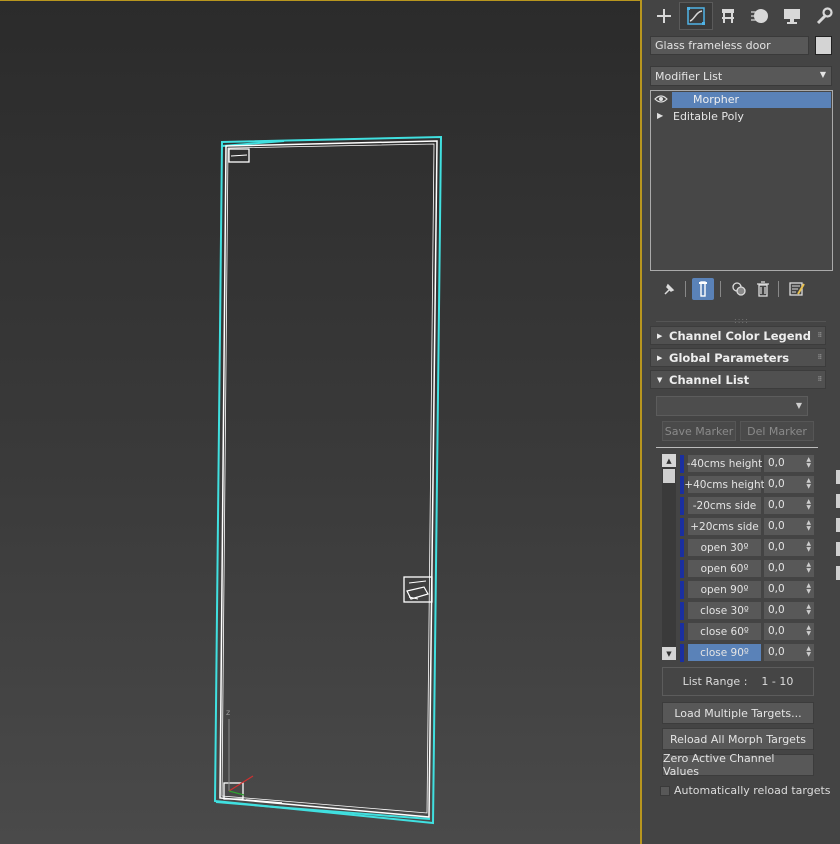 This screenshot has height=844, width=840. I want to click on channel-row: open 60º 0,0 ▲ ▼, so click(755, 568).